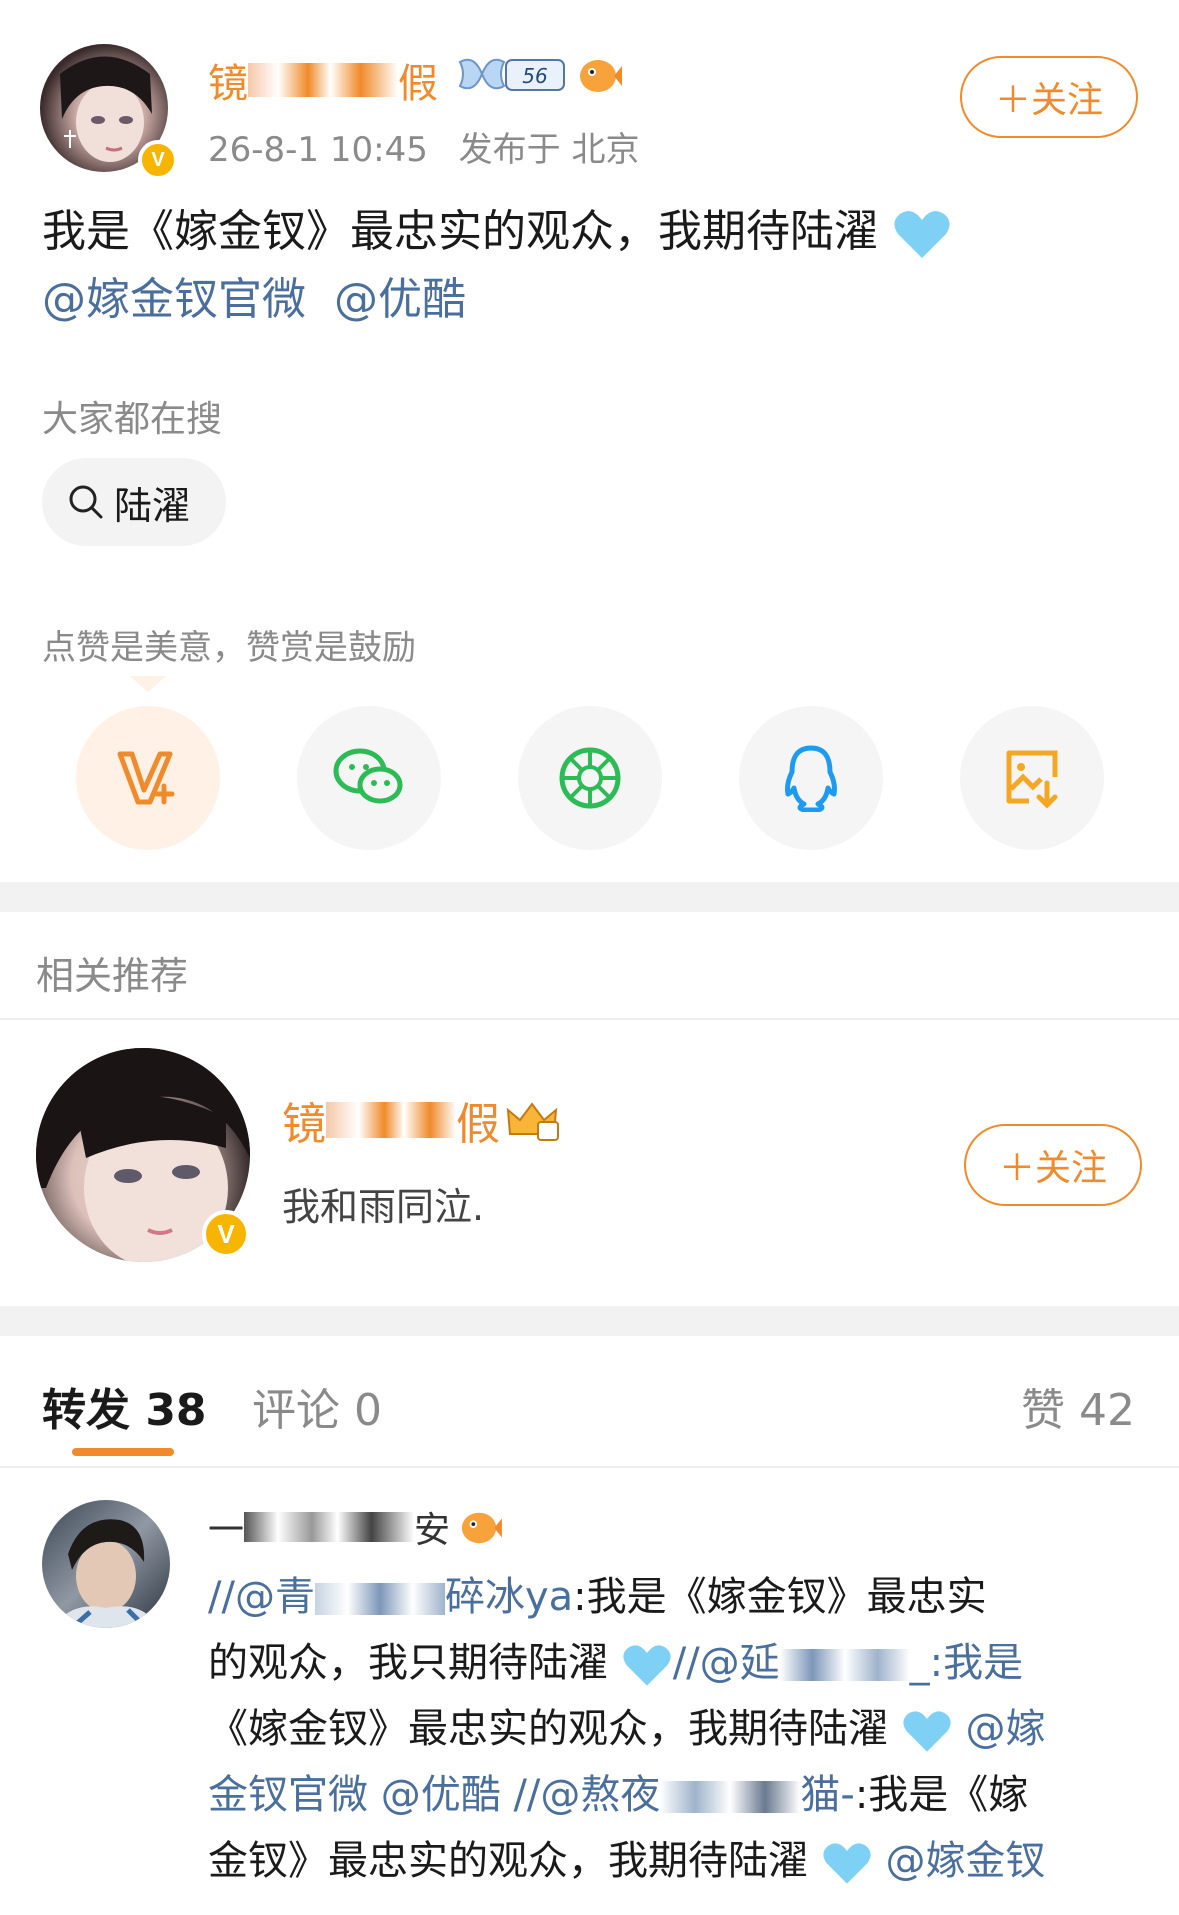 The image size is (1179, 1915). What do you see at coordinates (109, 112) in the screenshot?
I see `author-avatar: V` at bounding box center [109, 112].